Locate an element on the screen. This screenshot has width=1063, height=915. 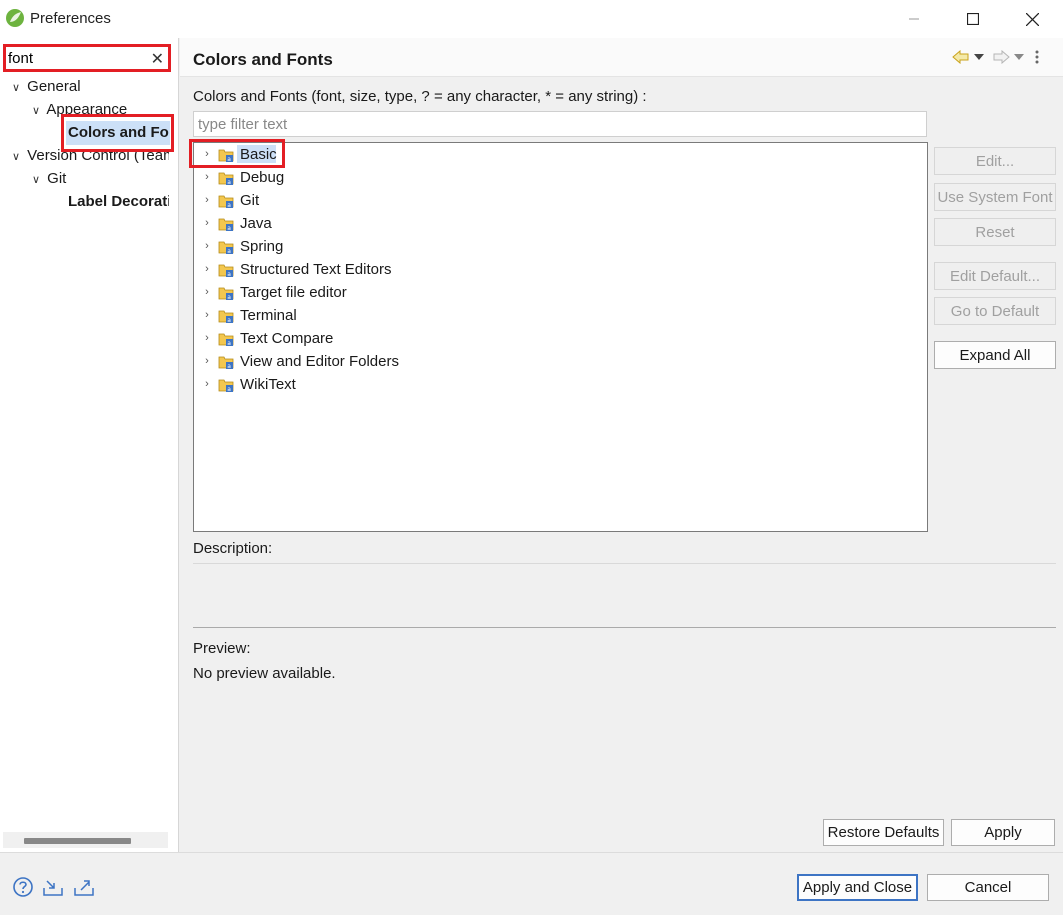
tree-item-label: Label Decorations is located at coordinates (118, 201).